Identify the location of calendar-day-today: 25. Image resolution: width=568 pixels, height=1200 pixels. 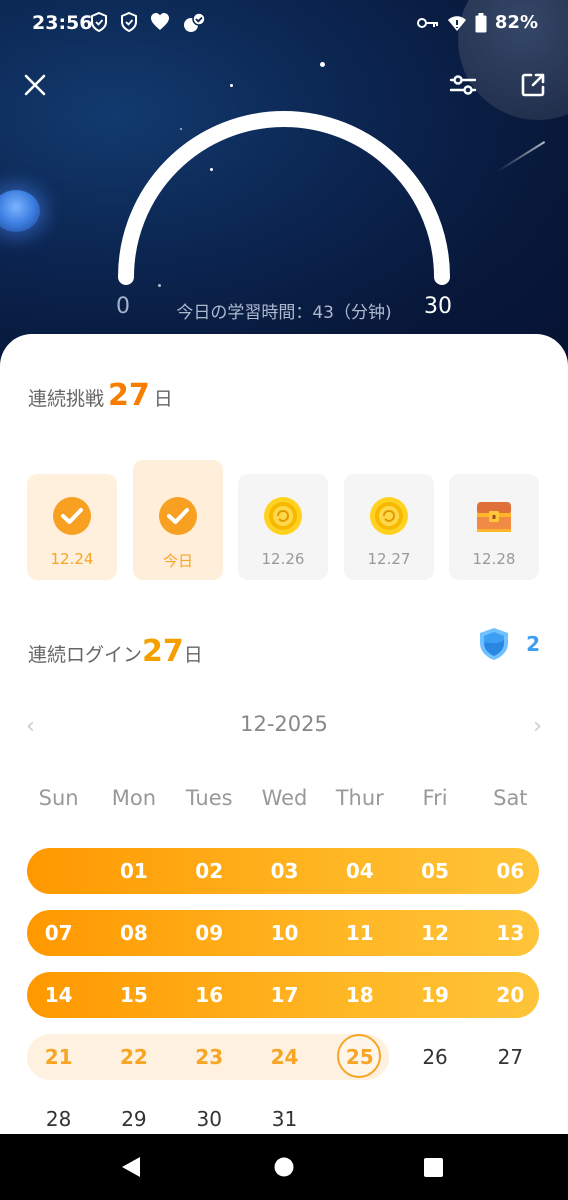
(359, 1057).